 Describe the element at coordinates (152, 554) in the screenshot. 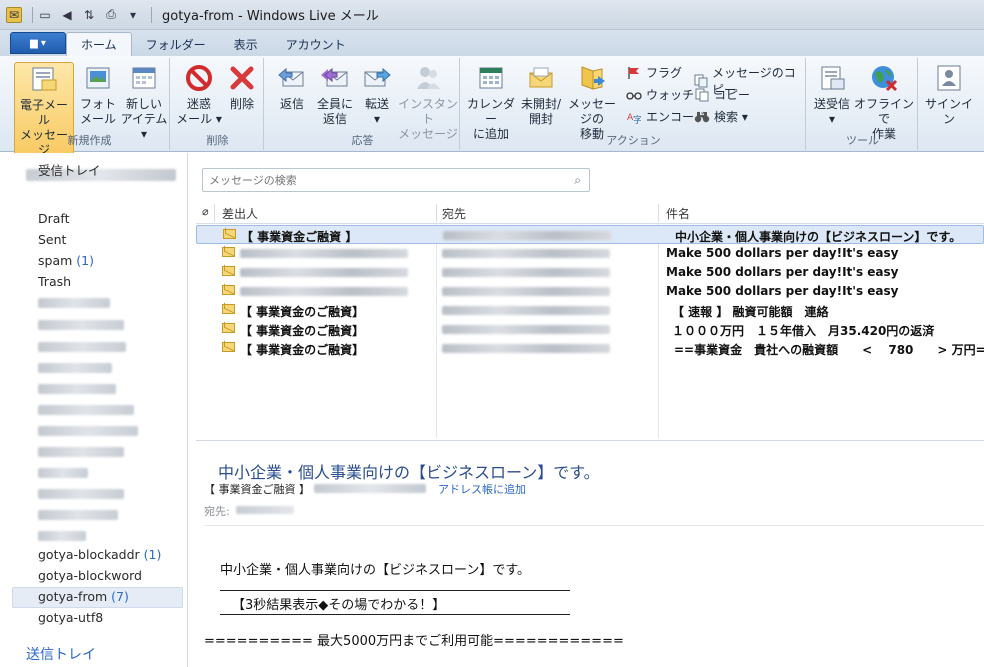

I see `folder-blockaddr-count: (1)` at that location.